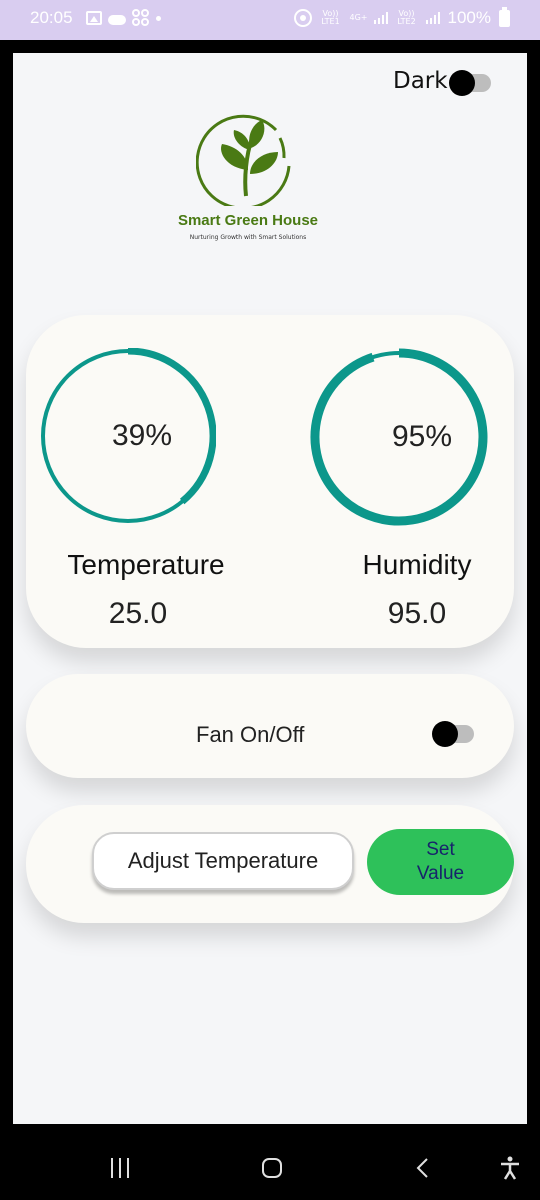  I want to click on status-left-icons, so click(123, 18).